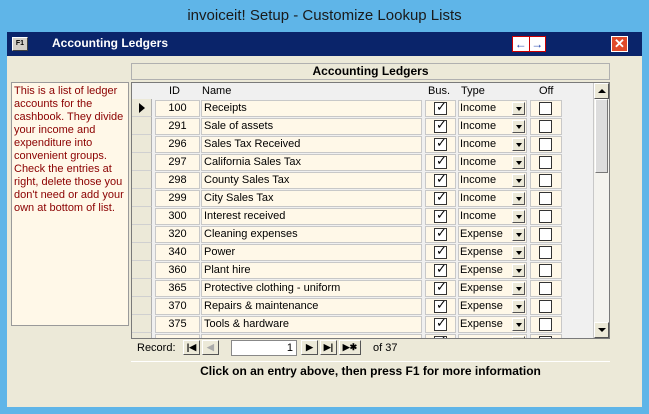 This screenshot has width=649, height=414. What do you see at coordinates (311, 306) in the screenshot?
I see `cell-name: Repairs & maintenance` at bounding box center [311, 306].